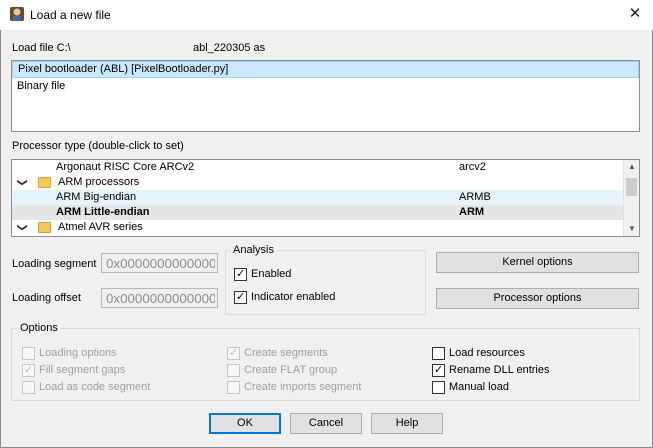 This screenshot has width=653, height=448. I want to click on create-flat-group-checkbox: Create FLAT group, so click(282, 371).